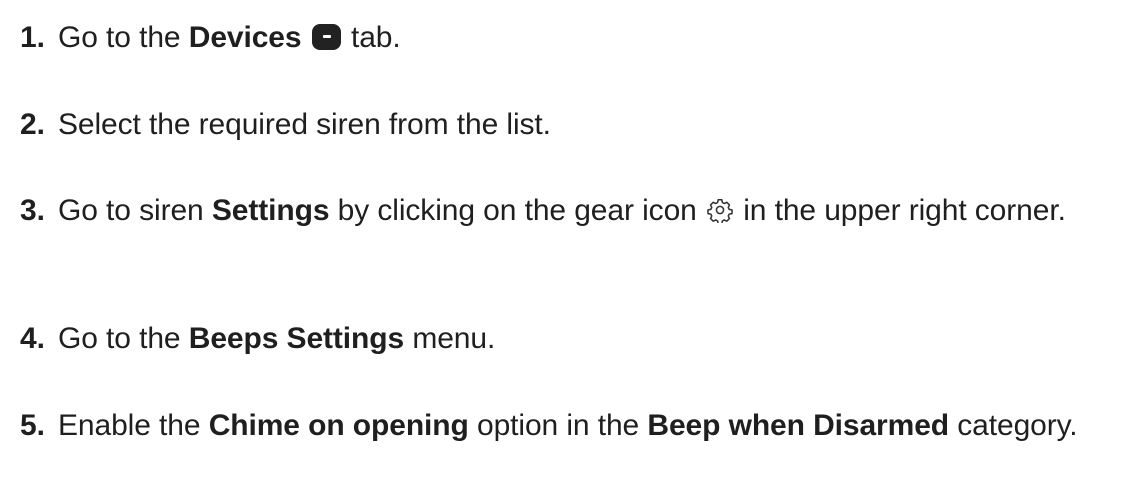 The image size is (1143, 501). I want to click on step-1: 1. Go to the Devices tab., so click(210, 38).